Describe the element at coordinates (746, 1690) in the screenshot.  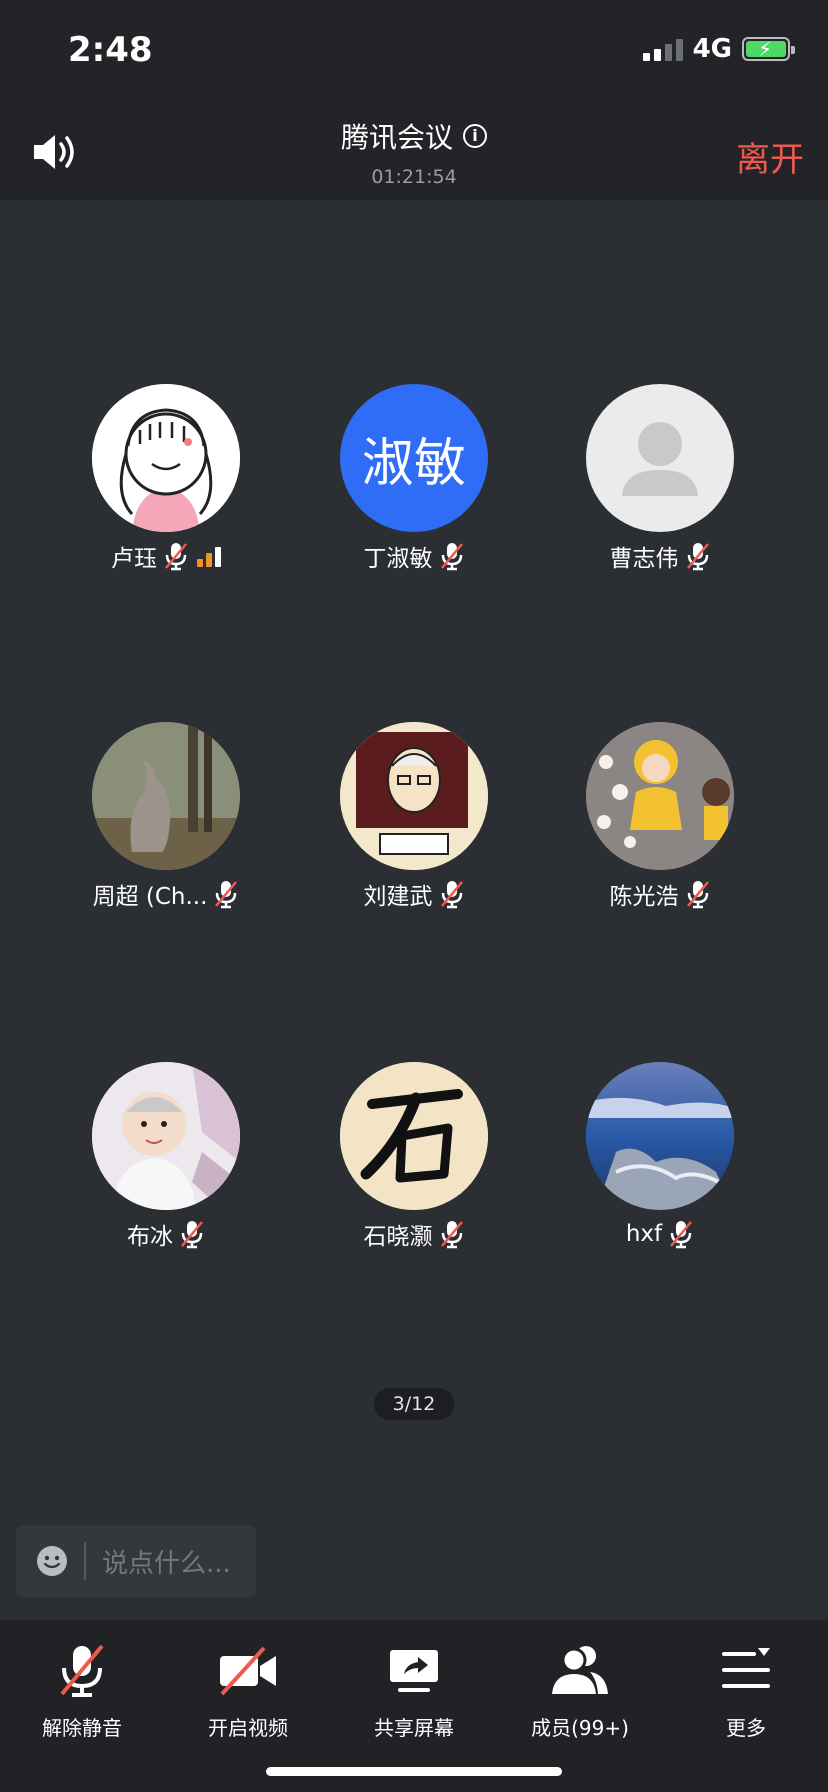
I see `more-button: 更多` at that location.